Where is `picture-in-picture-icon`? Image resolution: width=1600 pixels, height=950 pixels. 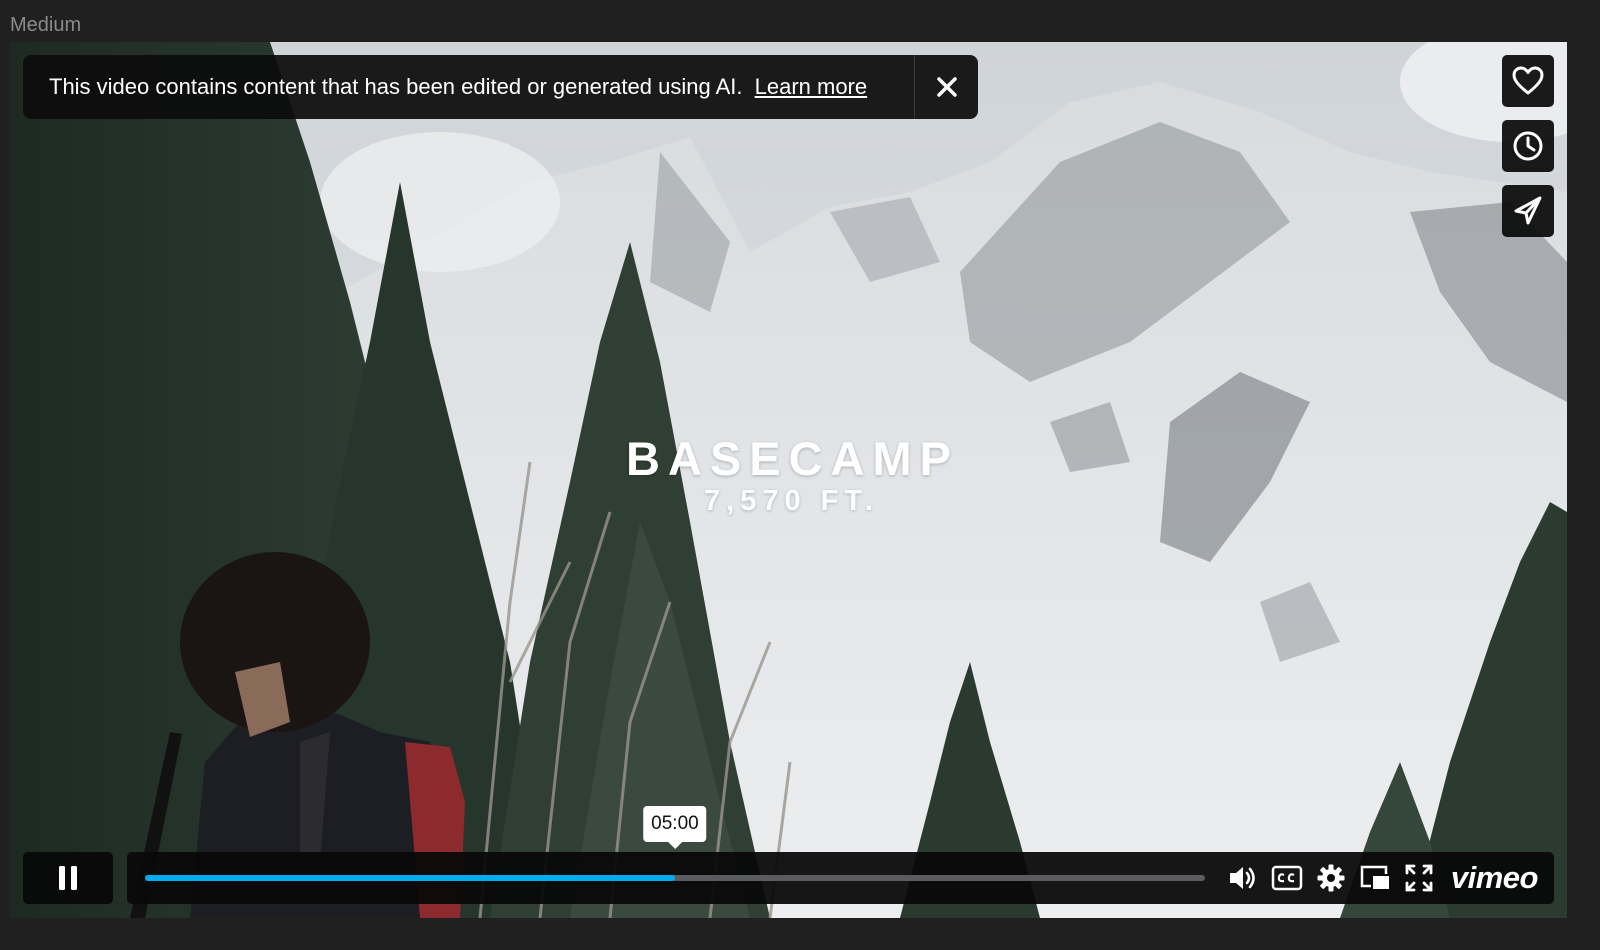
picture-in-picture-icon is located at coordinates (1374, 877).